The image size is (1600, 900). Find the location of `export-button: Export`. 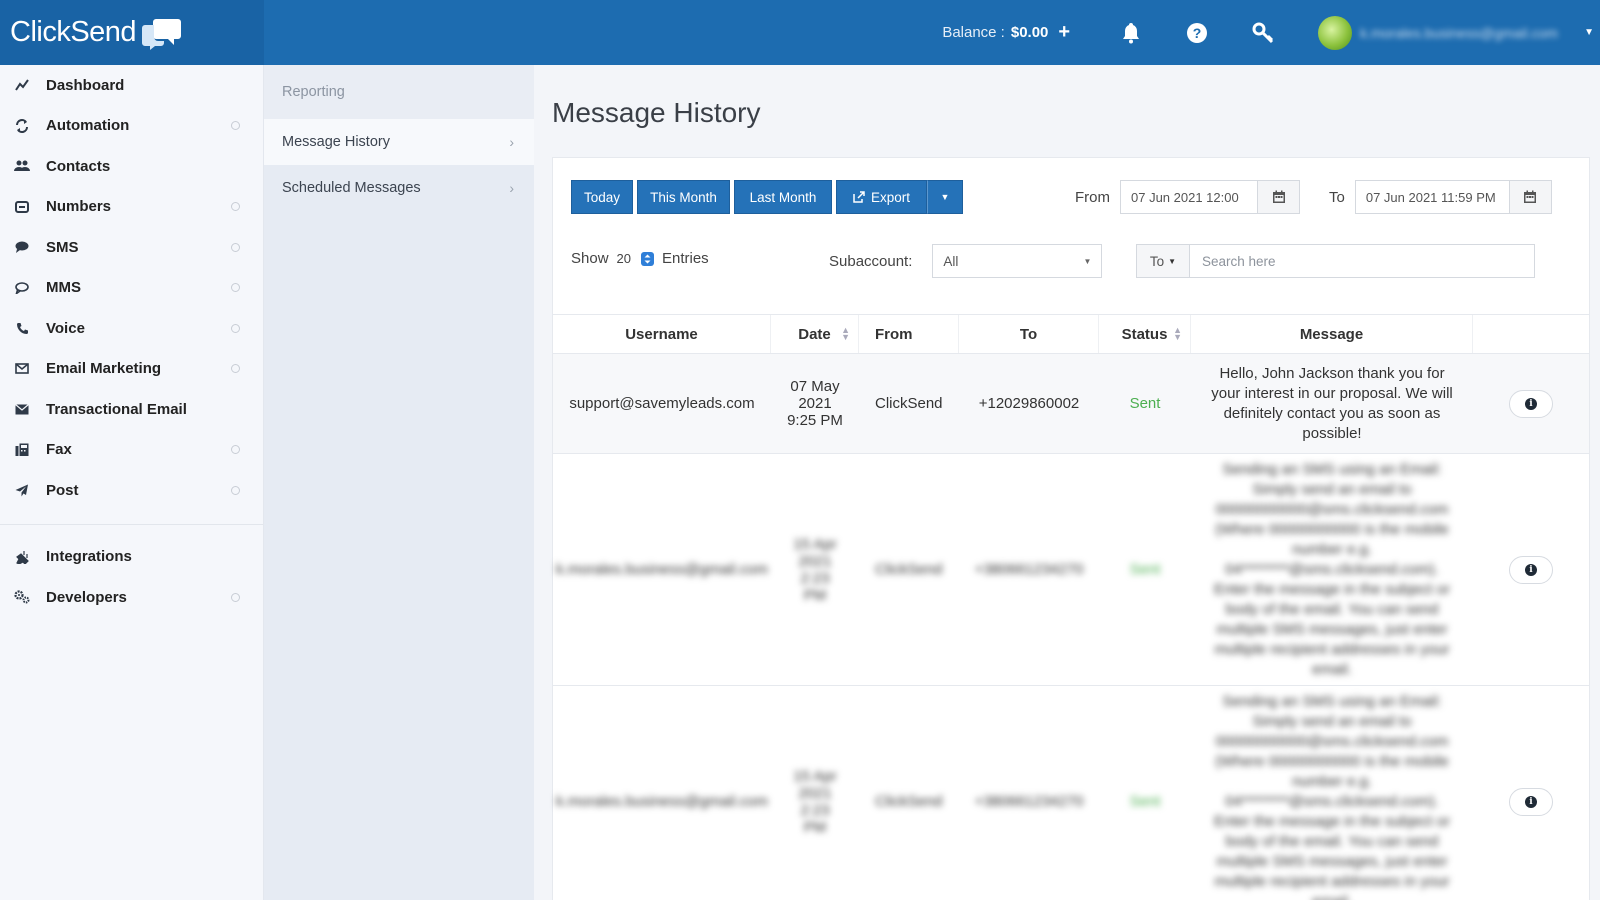

export-button: Export is located at coordinates (881, 197).